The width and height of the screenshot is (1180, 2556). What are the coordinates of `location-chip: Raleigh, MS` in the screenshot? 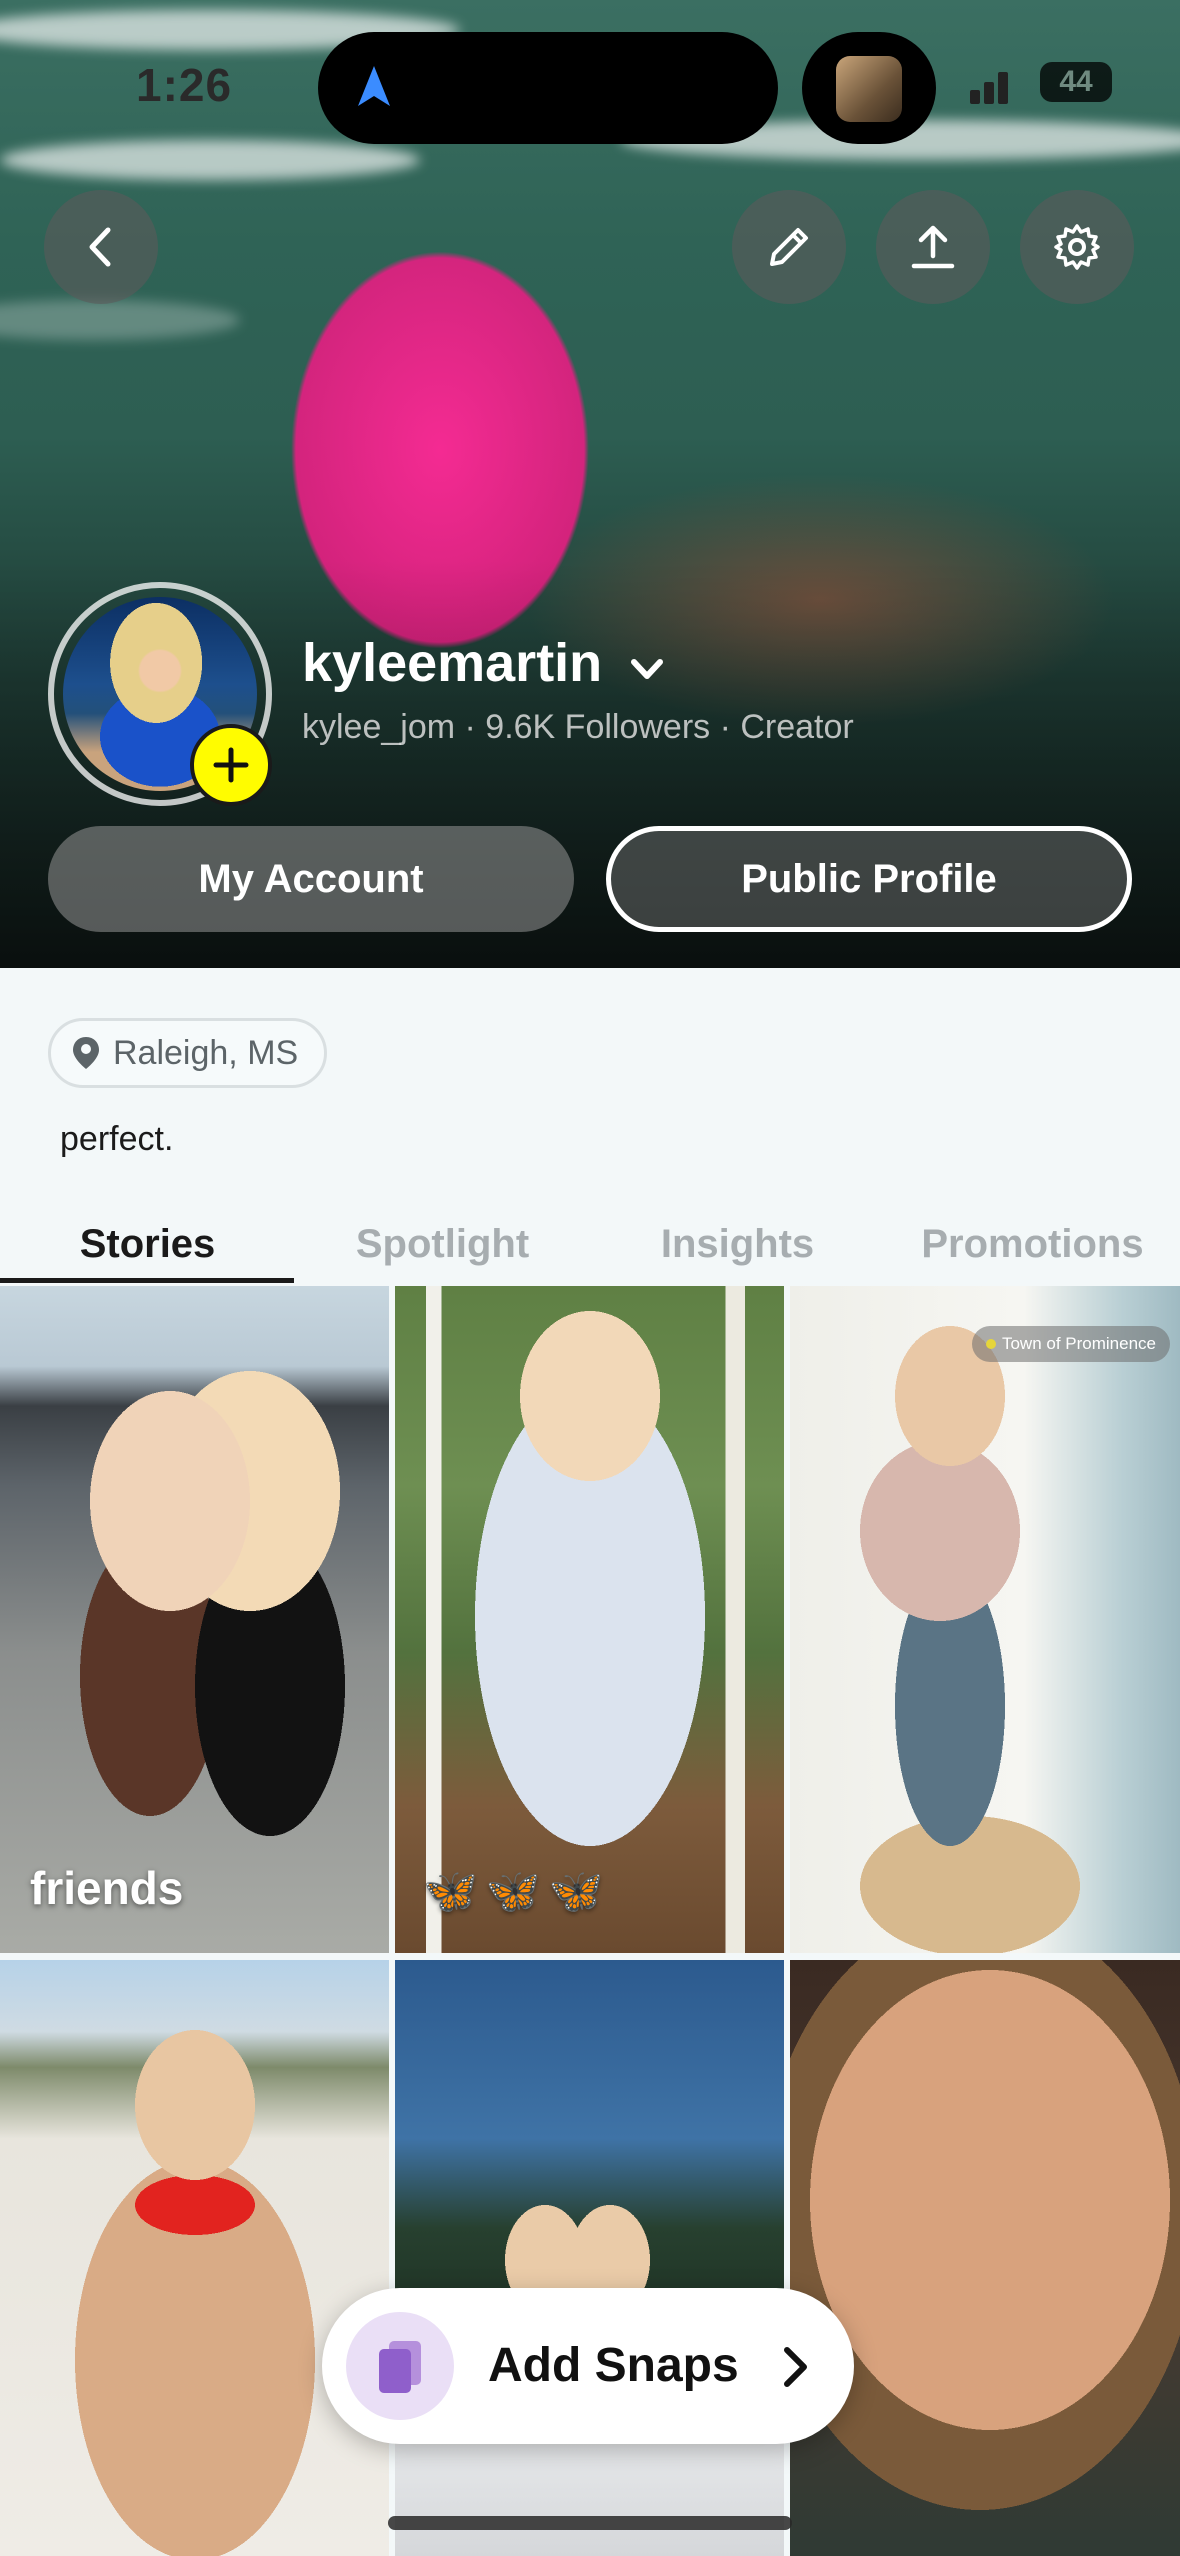 It's located at (188, 1053).